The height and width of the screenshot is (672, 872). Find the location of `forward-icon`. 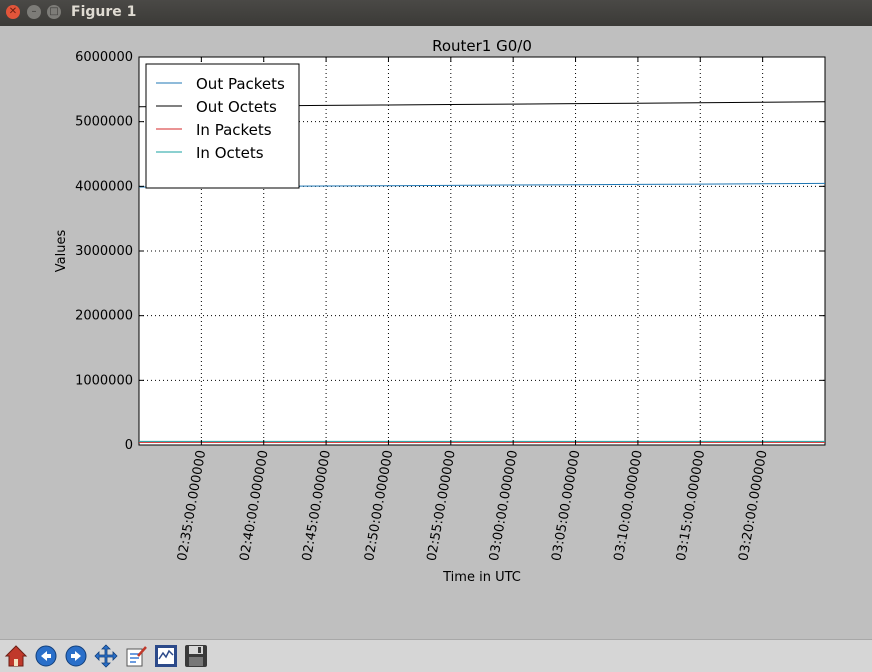

forward-icon is located at coordinates (76, 656).